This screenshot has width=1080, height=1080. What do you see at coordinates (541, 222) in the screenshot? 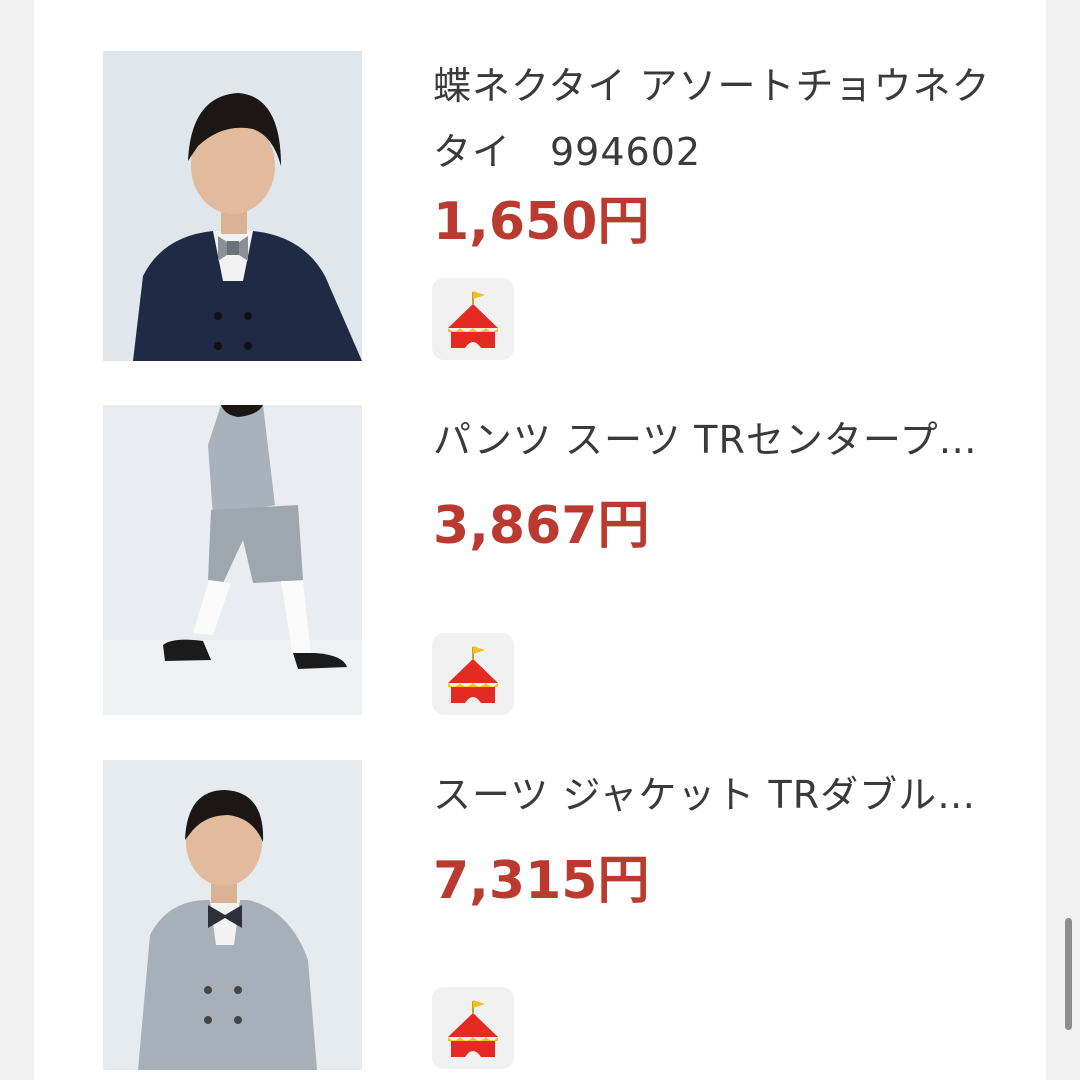
I see `product-price: 1,650円` at bounding box center [541, 222].